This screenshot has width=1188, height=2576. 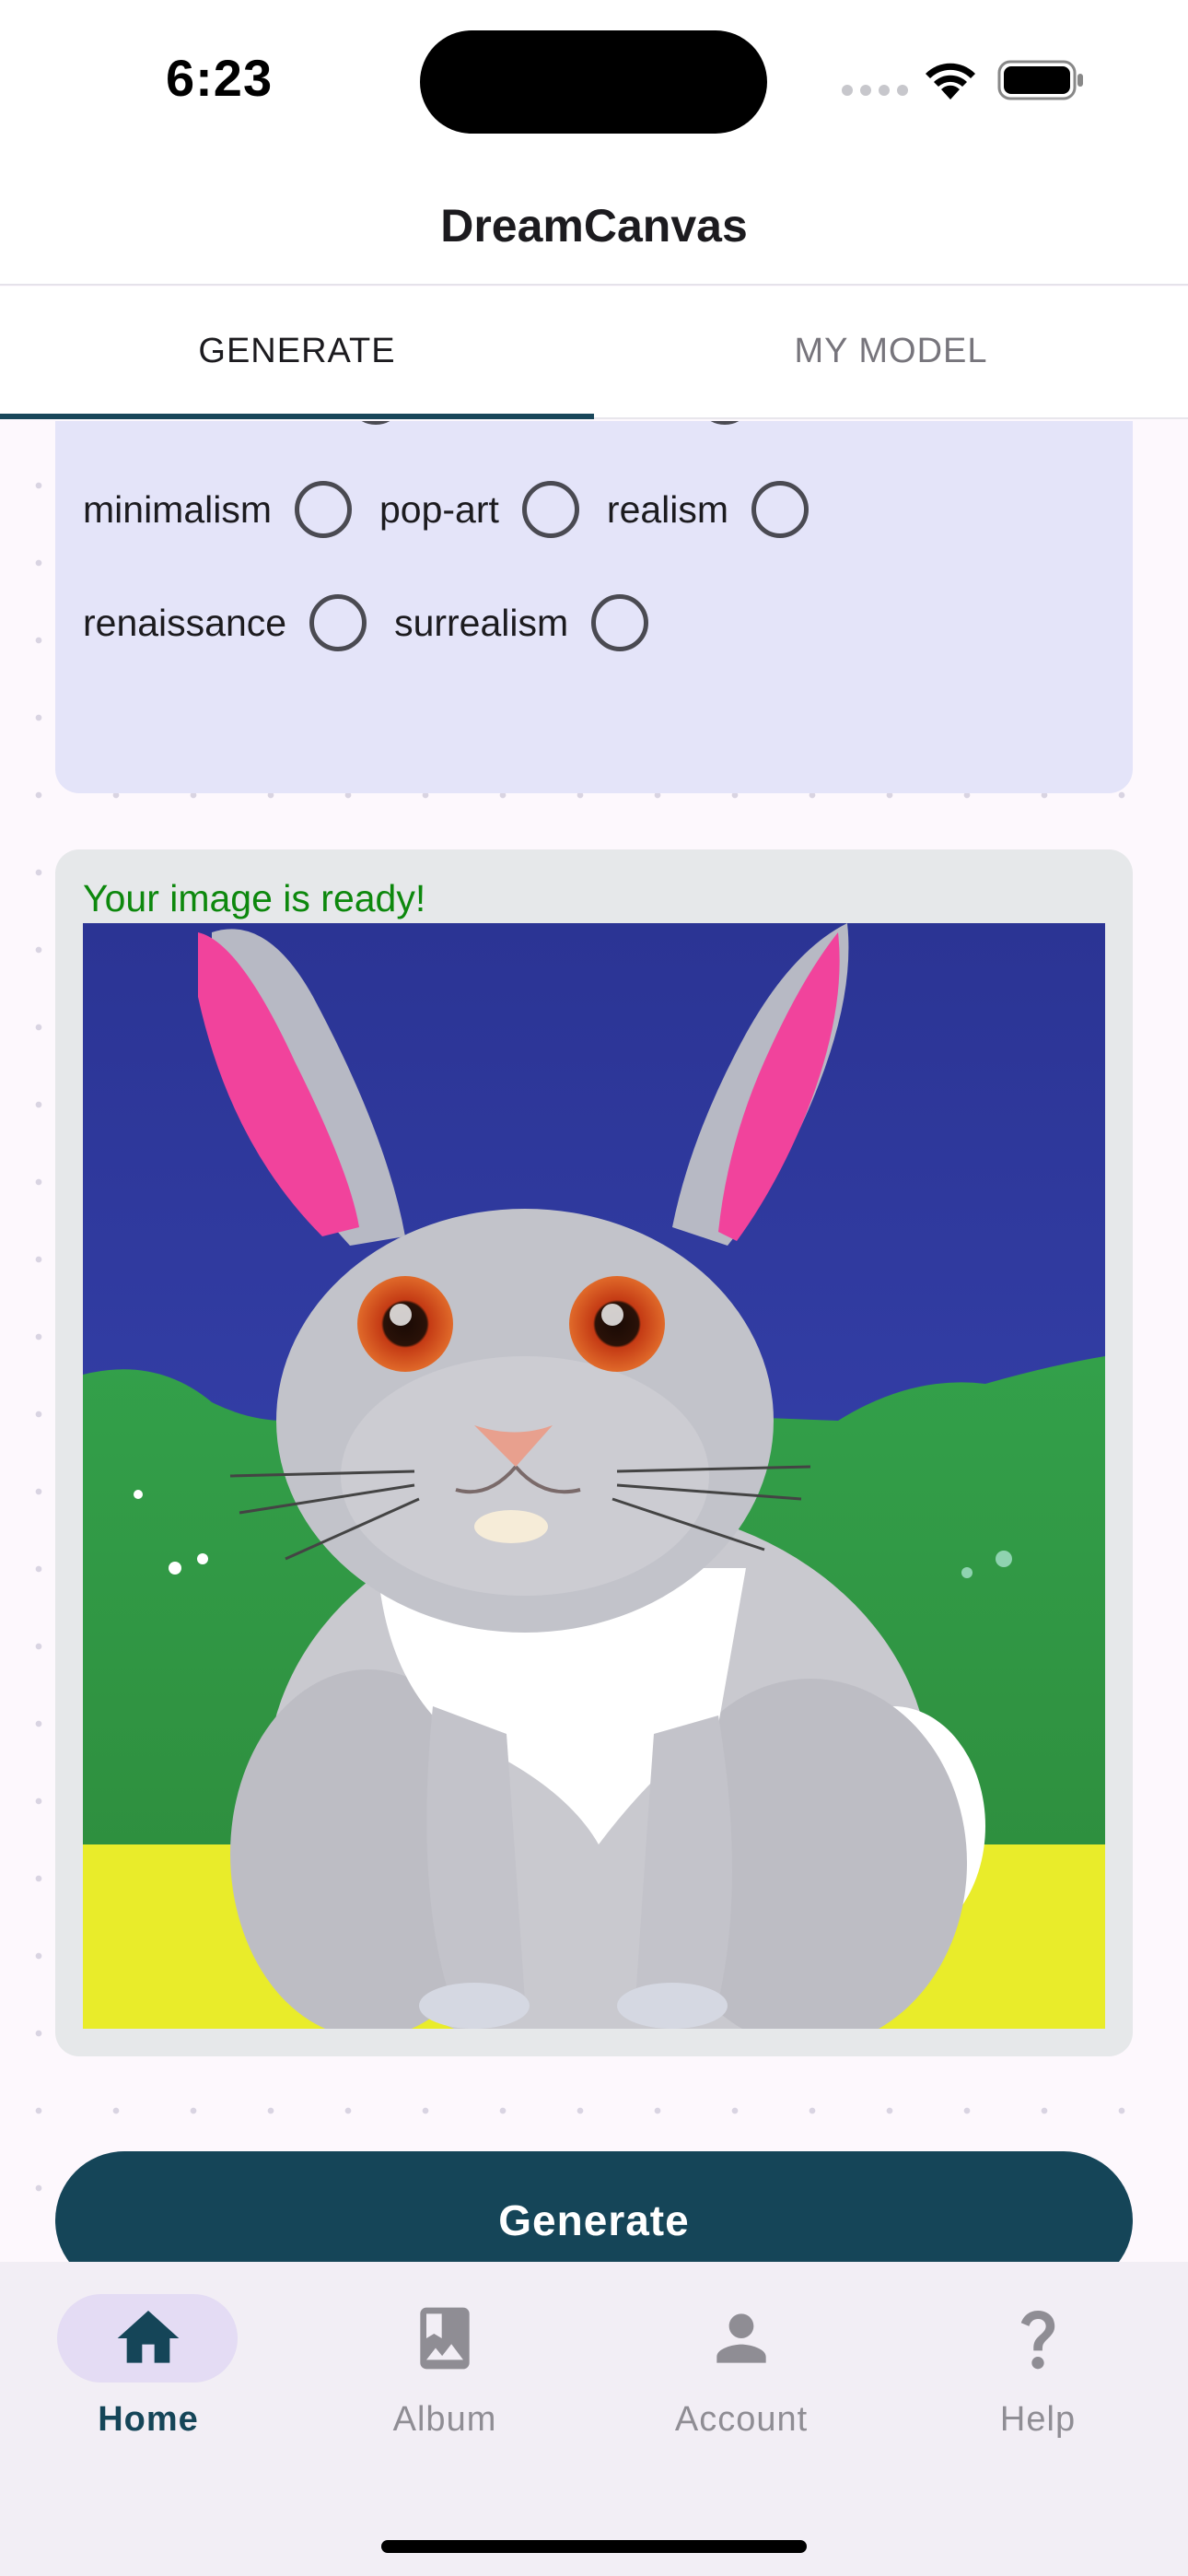 I want to click on nav-item-help: Help, so click(x=1038, y=2386).